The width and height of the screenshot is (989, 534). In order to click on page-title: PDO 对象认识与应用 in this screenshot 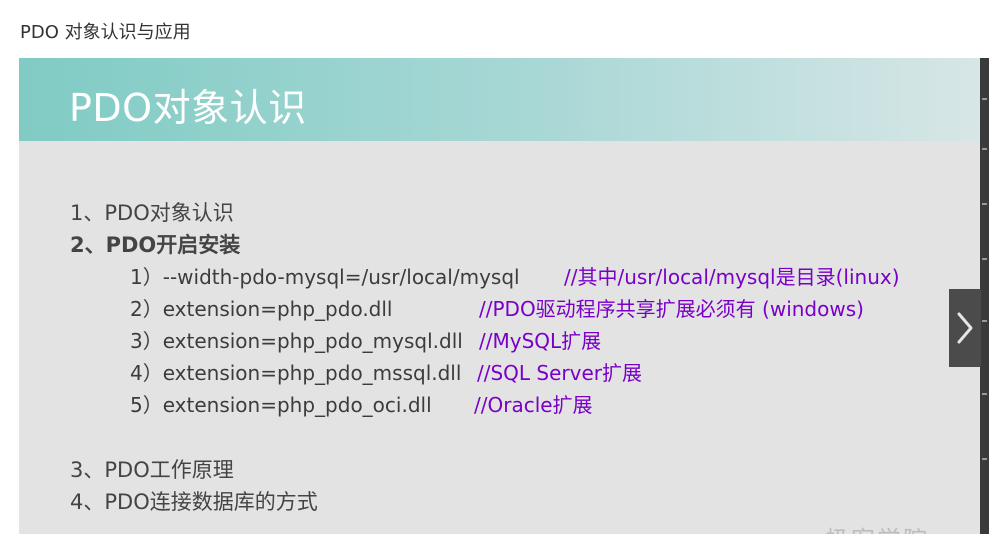, I will do `click(105, 32)`.